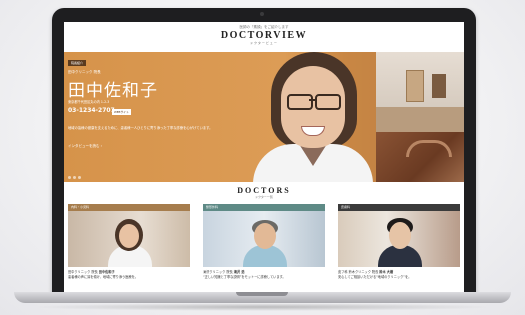 The image size is (525, 315). I want to click on card-doctor-name: 鈴木 大樹, so click(386, 272).